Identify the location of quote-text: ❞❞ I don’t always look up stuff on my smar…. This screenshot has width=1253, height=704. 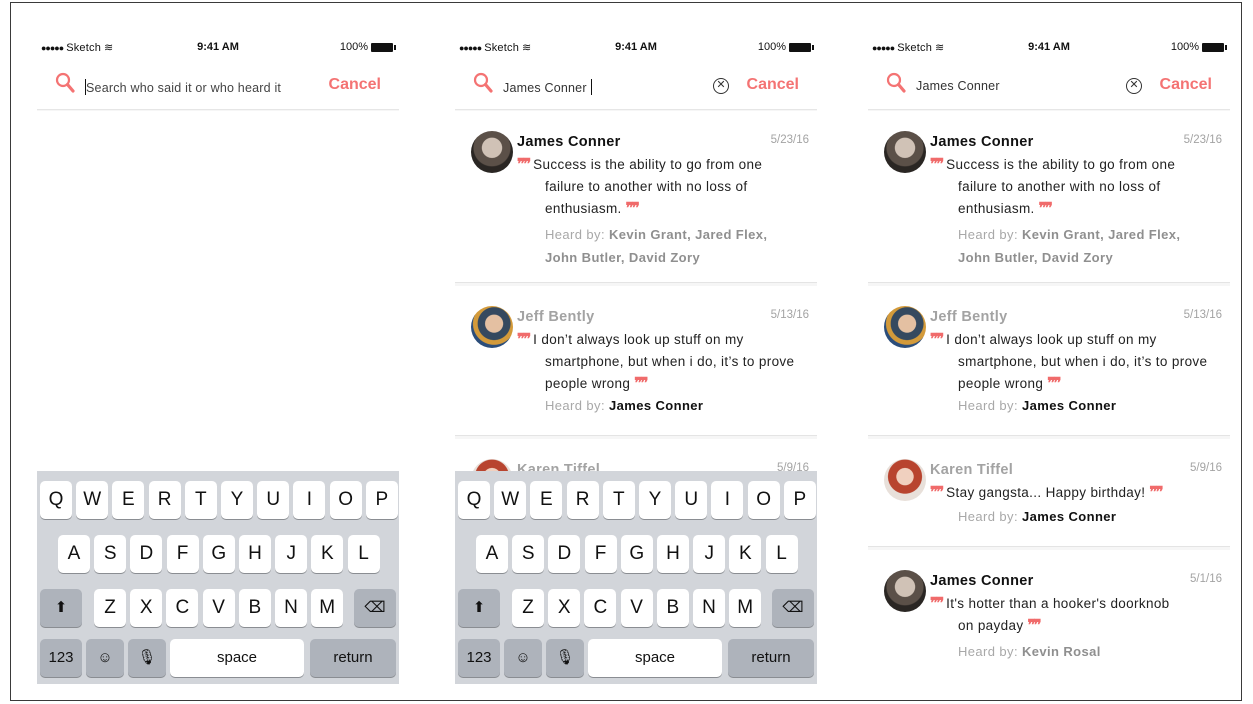
(656, 361).